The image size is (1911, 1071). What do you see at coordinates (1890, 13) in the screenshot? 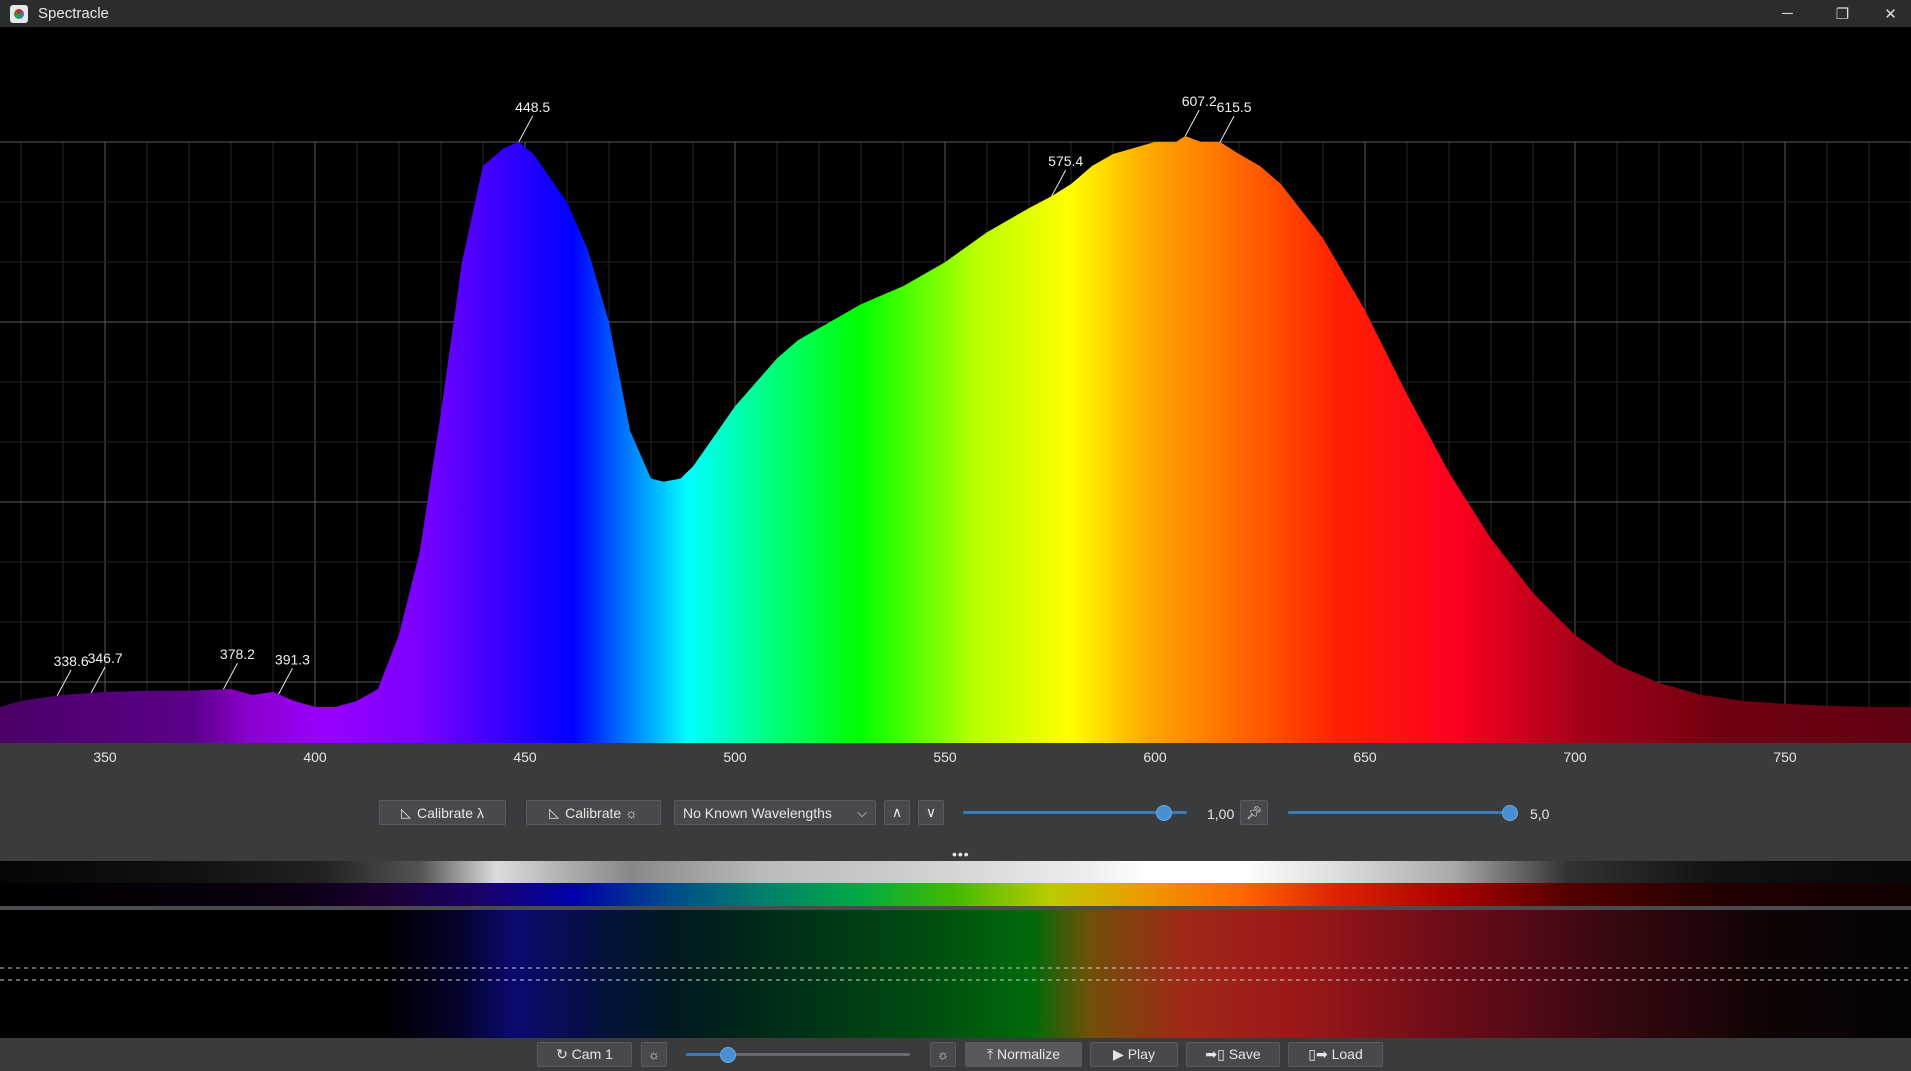
I see `close-button: ✕` at bounding box center [1890, 13].